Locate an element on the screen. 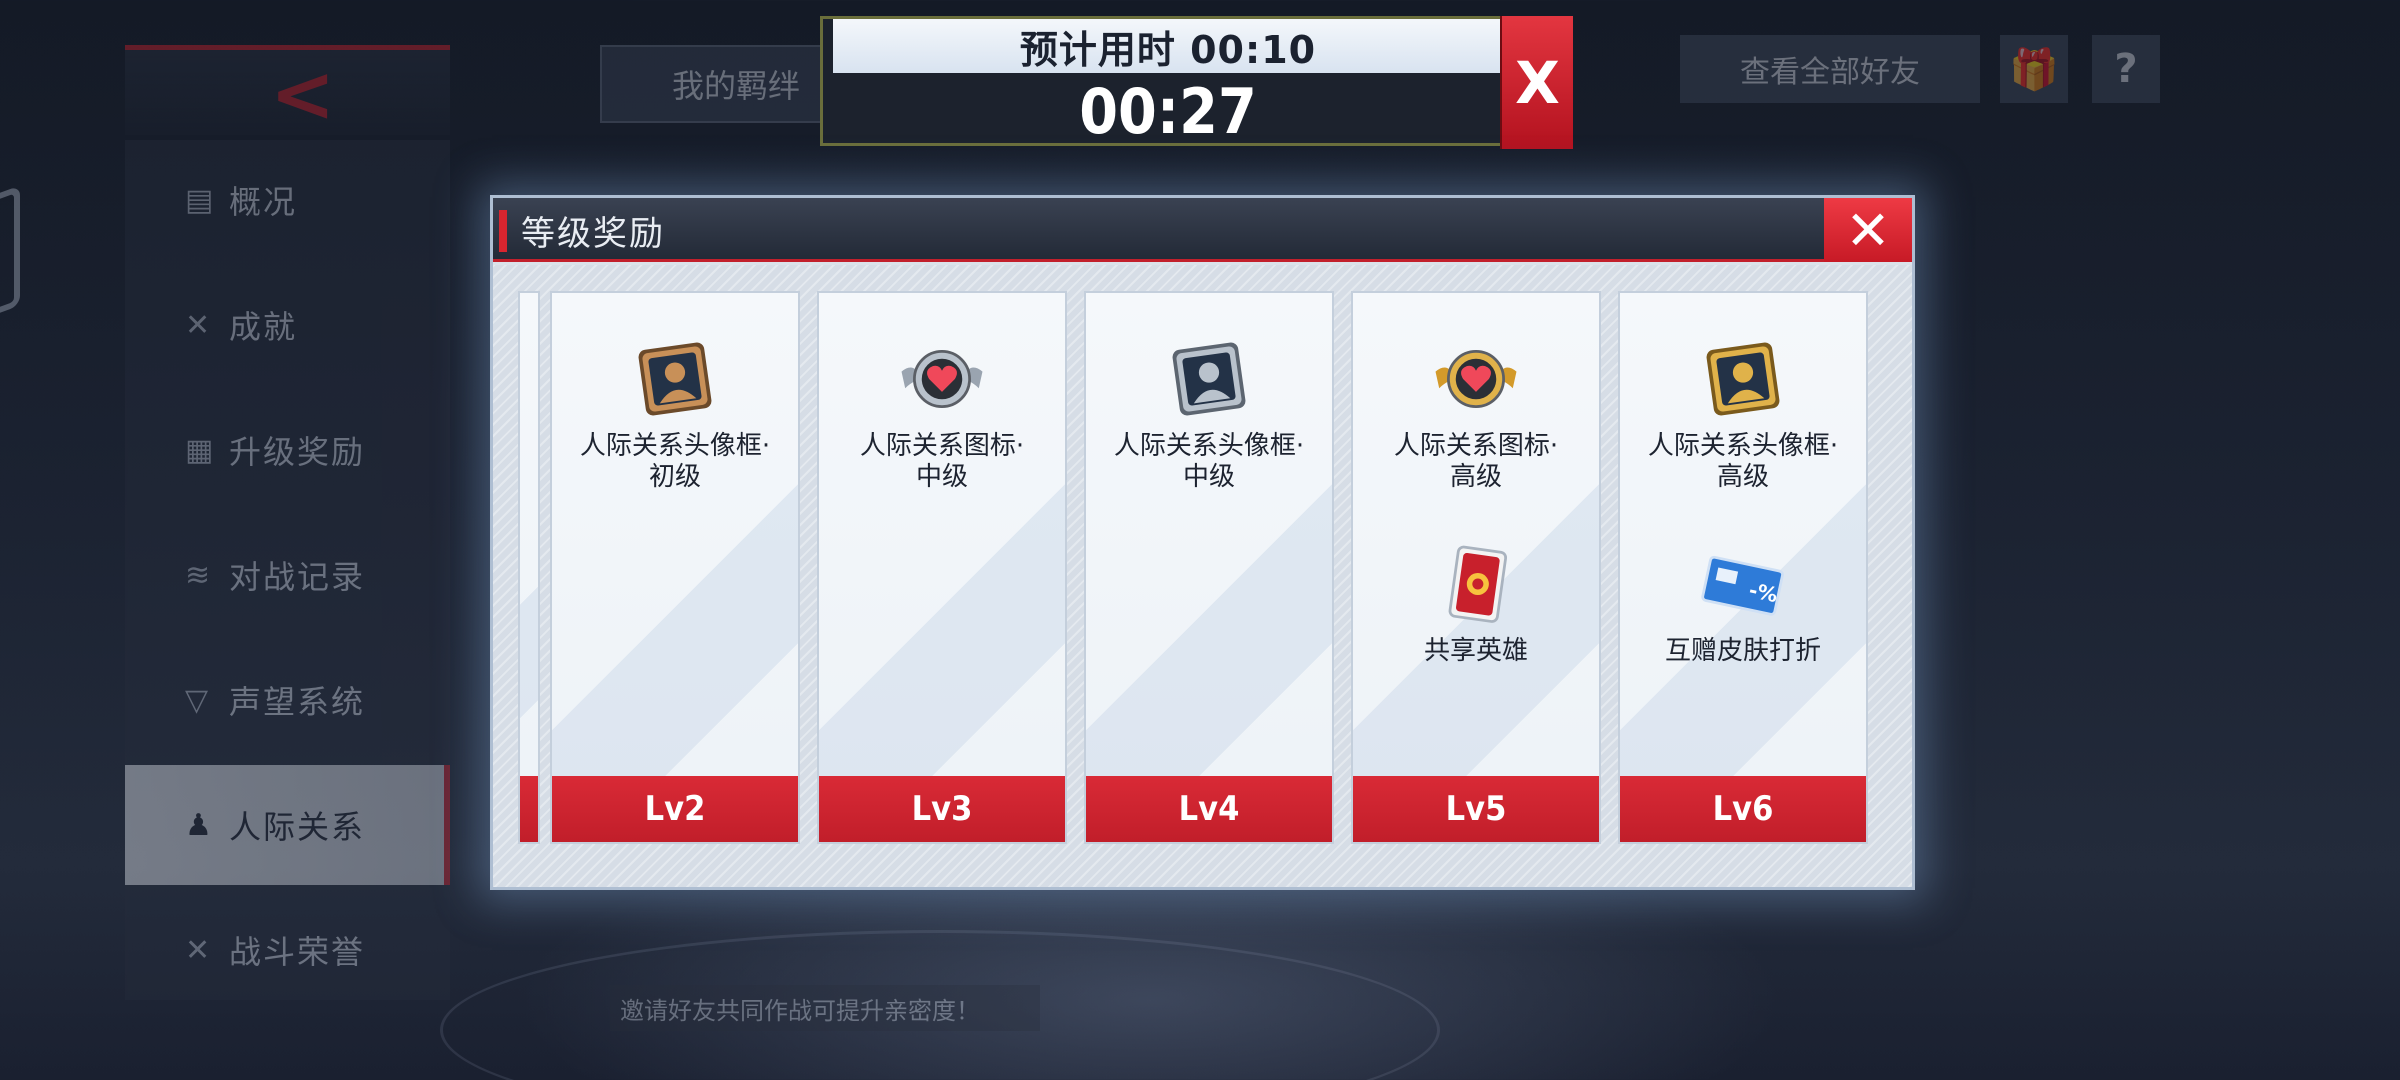 The image size is (2400, 1080). sidebar-item: ✕ 成就 is located at coordinates (287, 325).